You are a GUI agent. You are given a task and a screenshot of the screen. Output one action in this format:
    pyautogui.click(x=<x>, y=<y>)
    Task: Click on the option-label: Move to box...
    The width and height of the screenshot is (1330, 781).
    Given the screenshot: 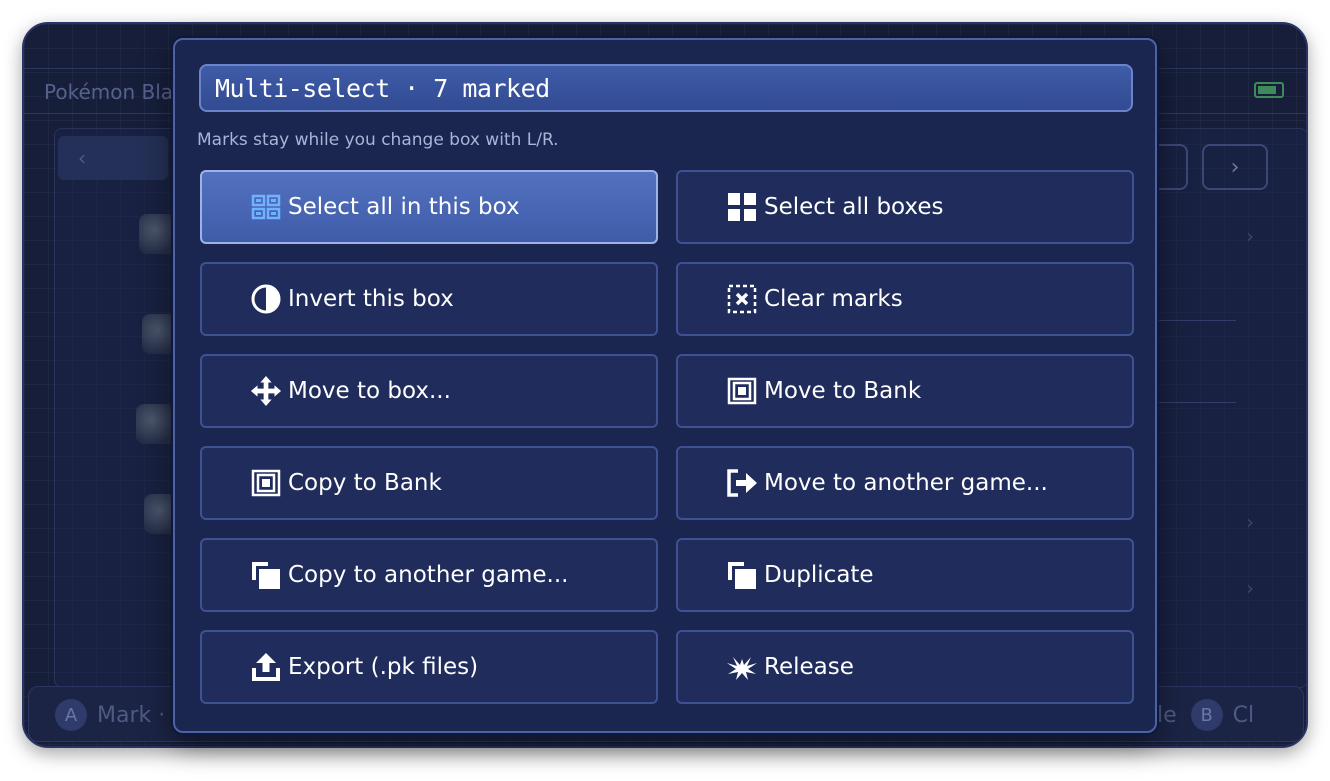 What is the action you would take?
    pyautogui.click(x=369, y=391)
    